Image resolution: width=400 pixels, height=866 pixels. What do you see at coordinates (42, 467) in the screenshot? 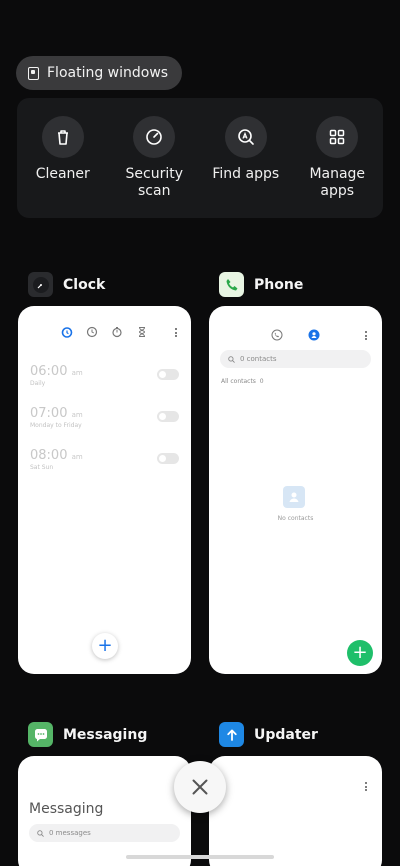
I see `alarm-repeat: Sat Sun` at bounding box center [42, 467].